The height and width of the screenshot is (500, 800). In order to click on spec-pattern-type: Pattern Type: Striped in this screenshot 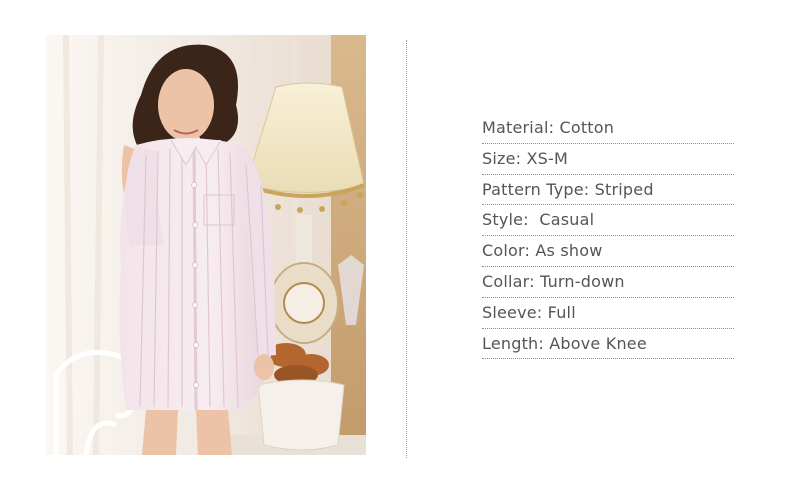, I will do `click(608, 190)`.